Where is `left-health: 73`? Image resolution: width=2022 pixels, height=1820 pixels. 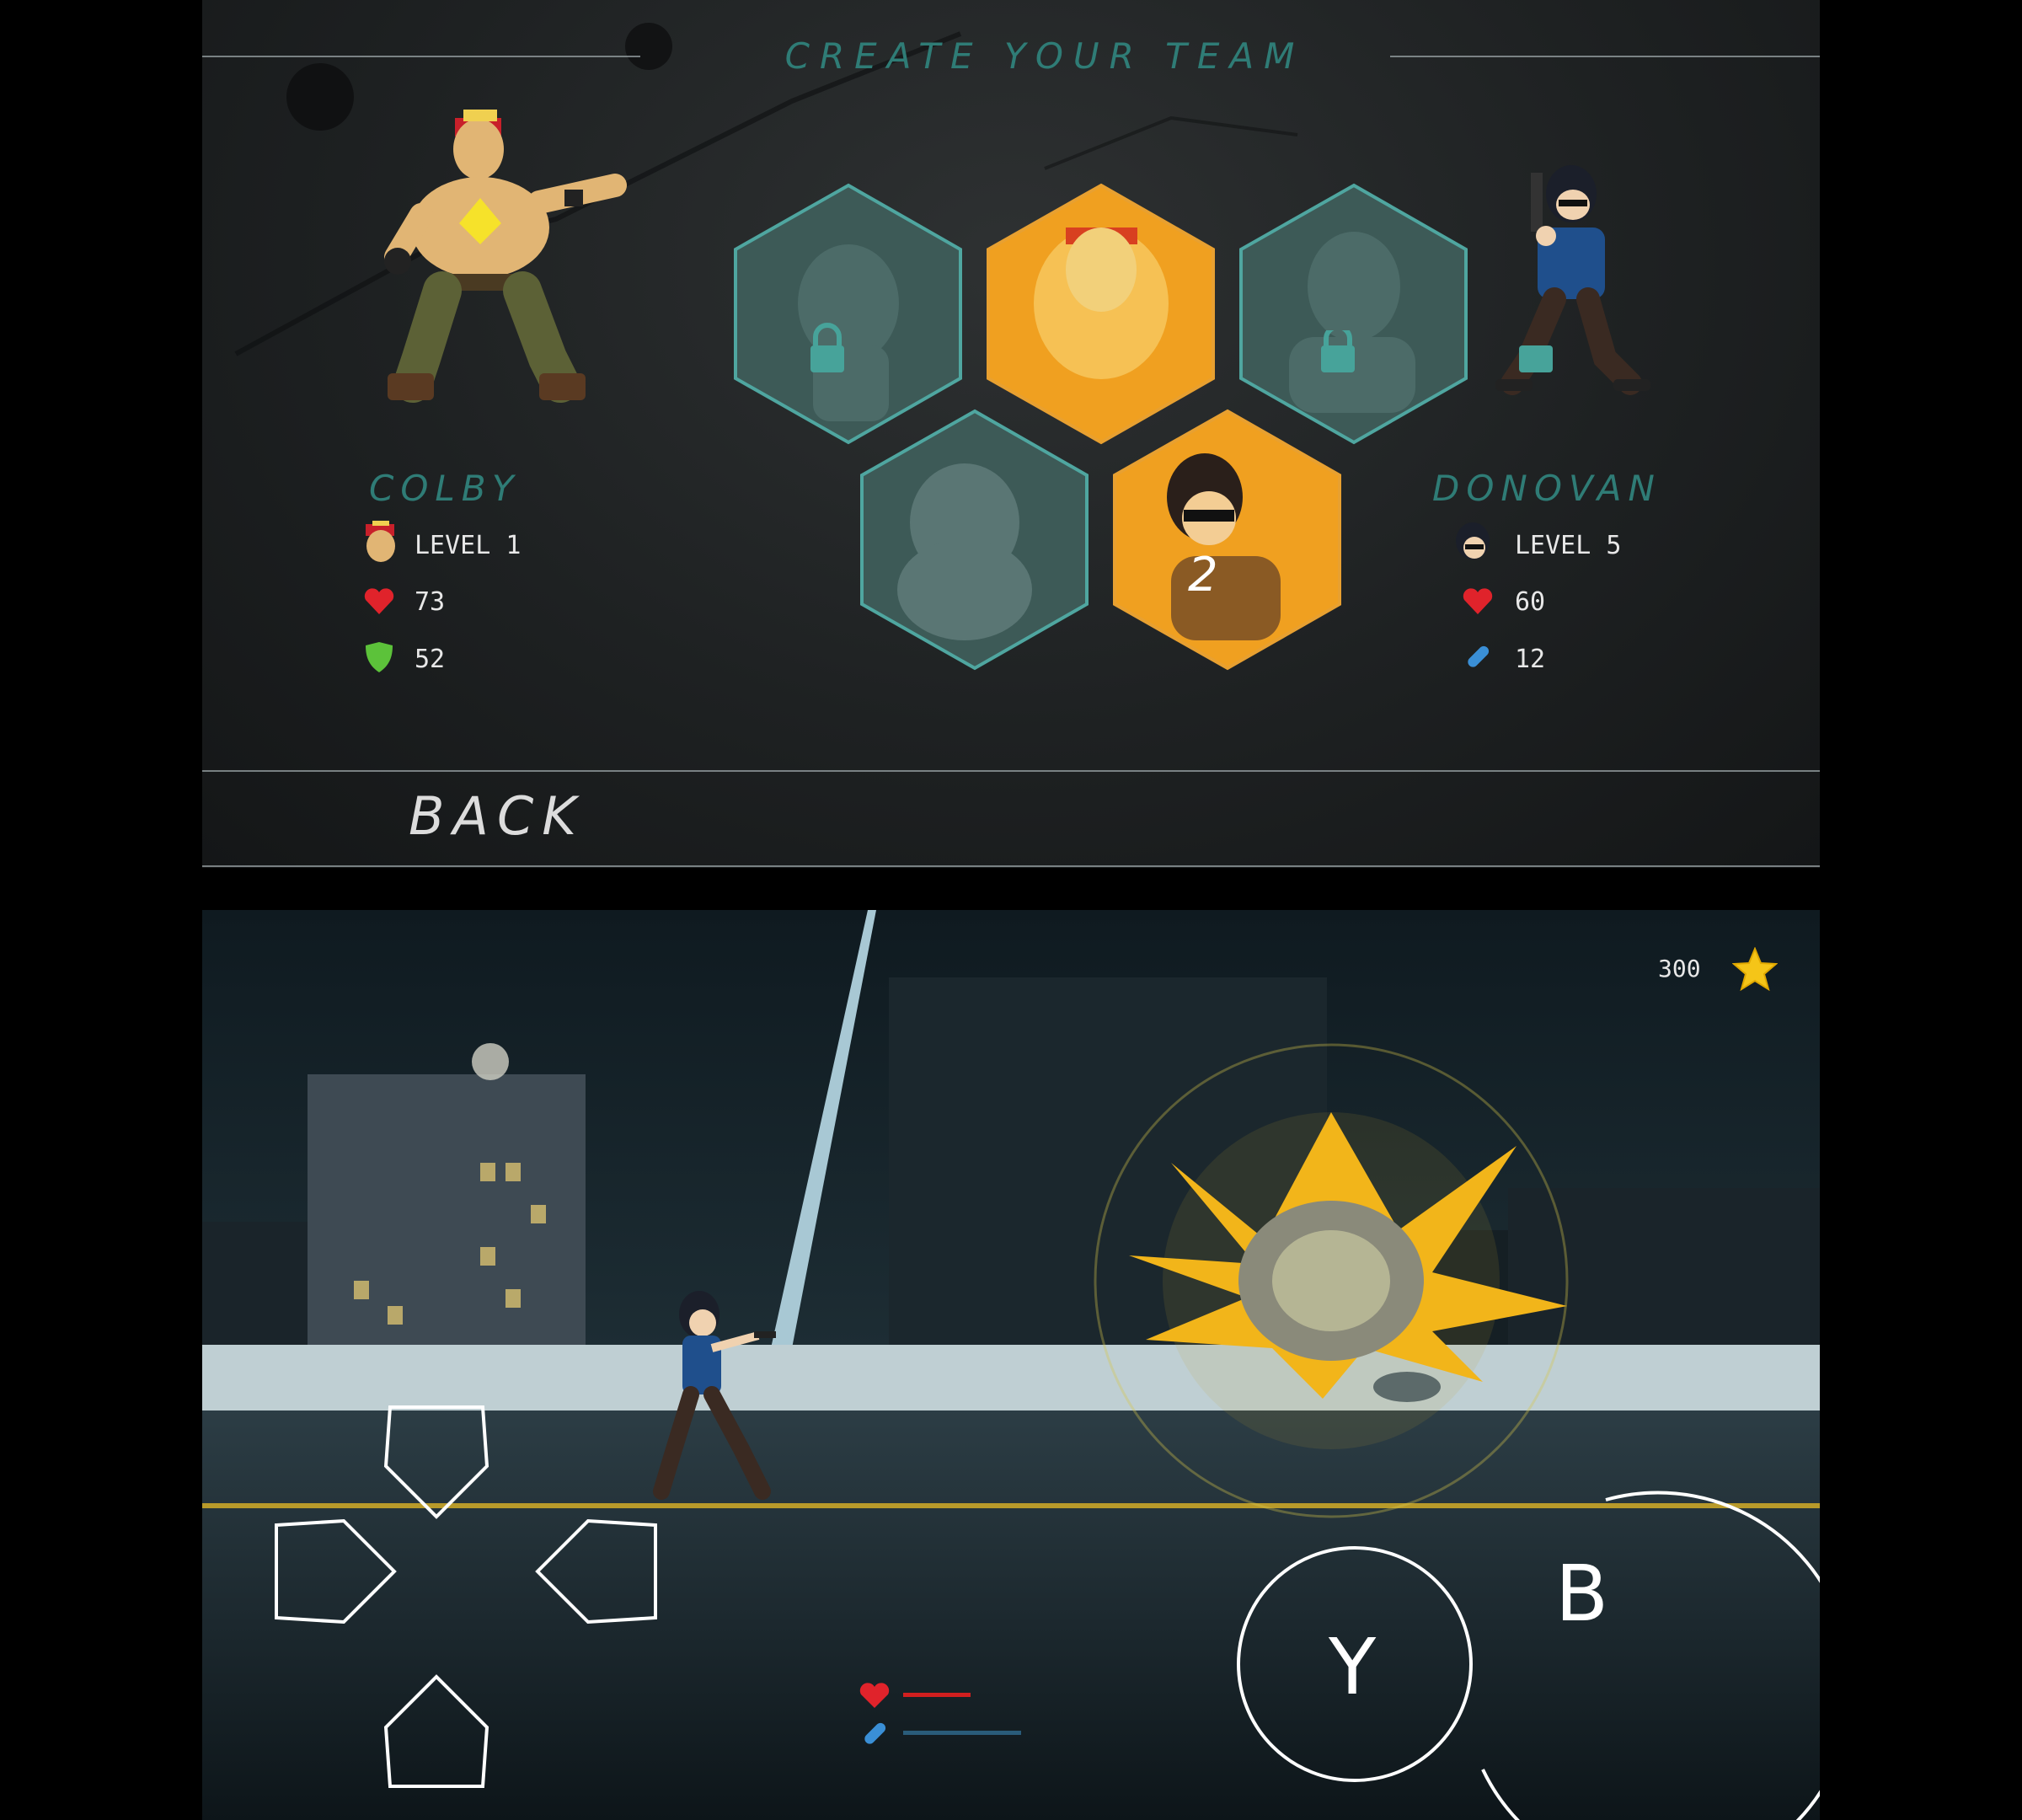 left-health: 73 is located at coordinates (430, 602).